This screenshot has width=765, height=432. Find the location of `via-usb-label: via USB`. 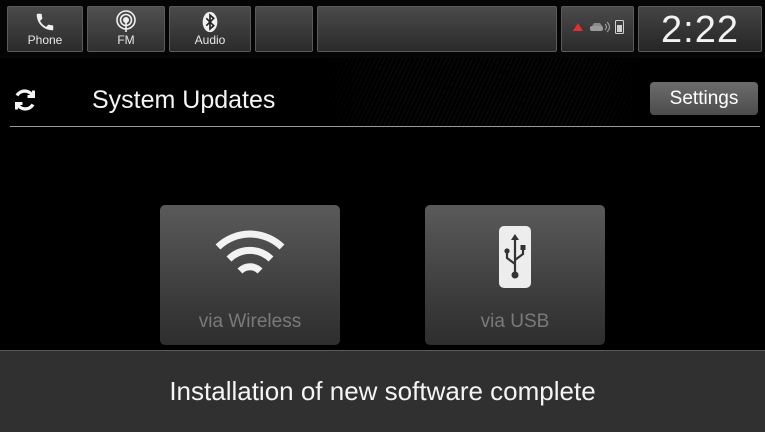

via-usb-label: via USB is located at coordinates (515, 321).